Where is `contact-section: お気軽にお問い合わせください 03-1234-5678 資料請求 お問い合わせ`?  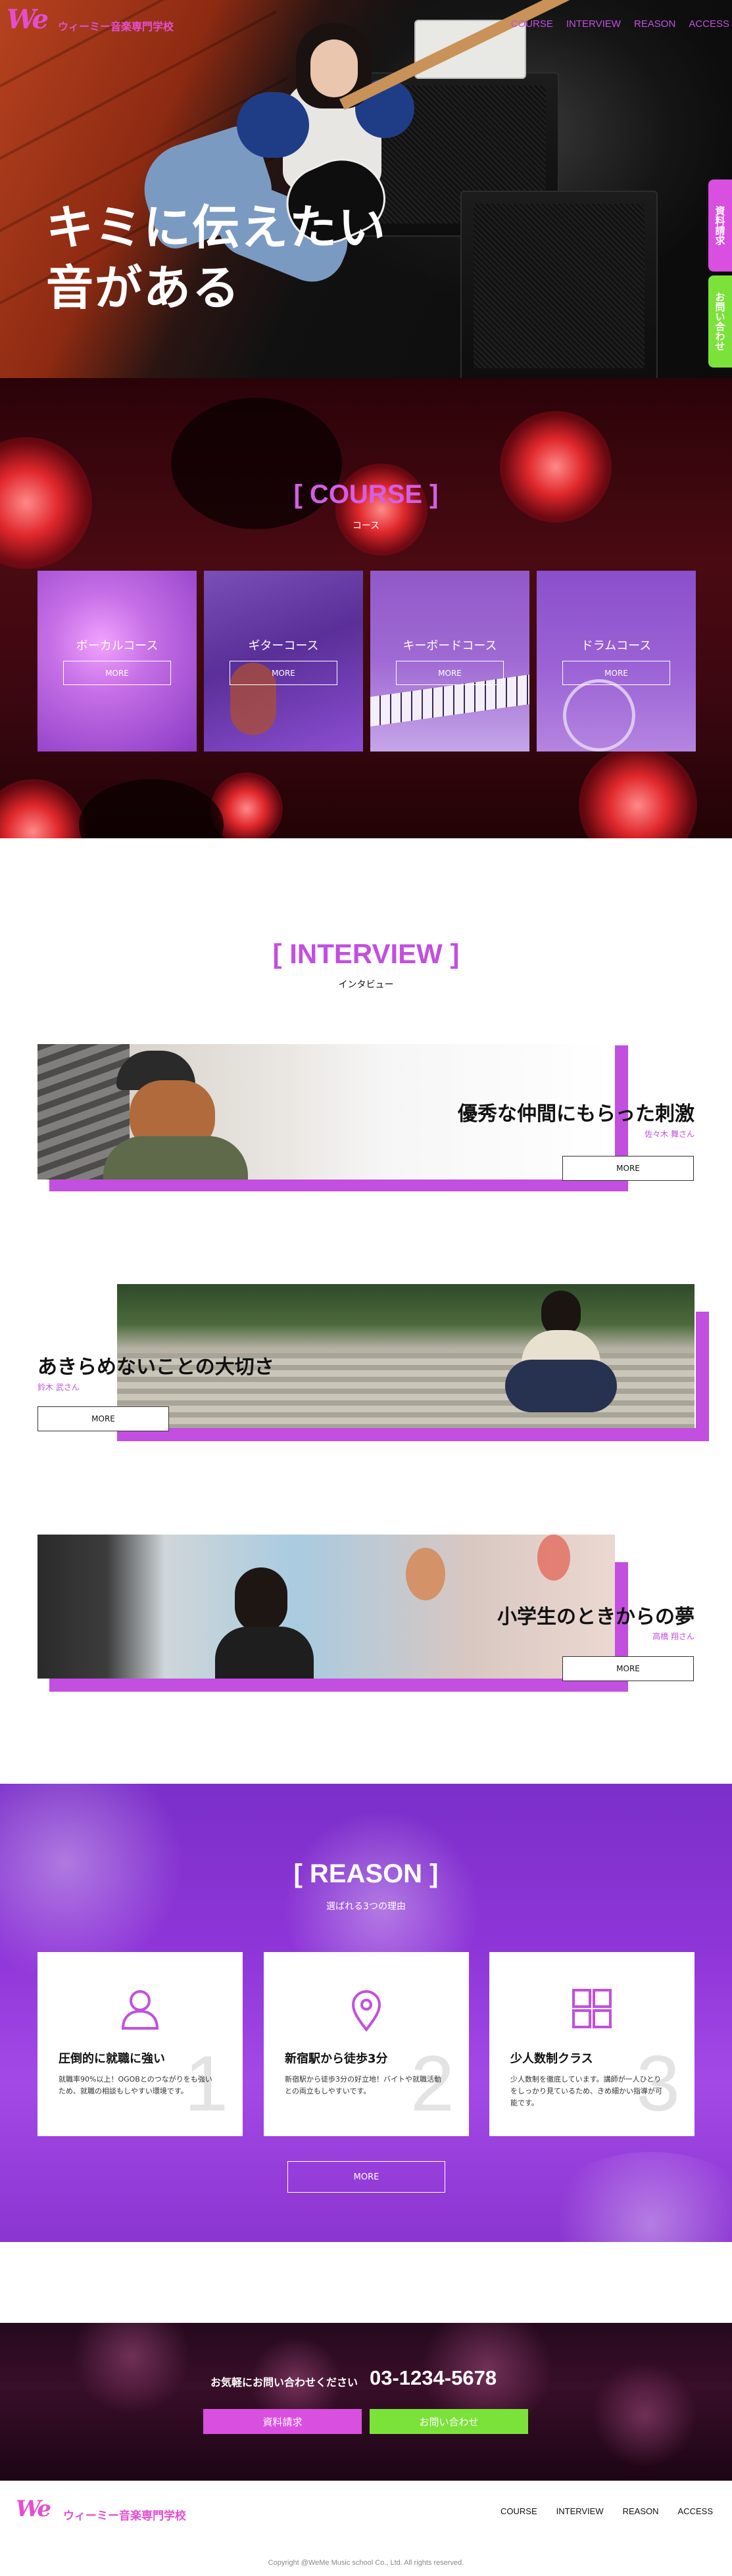
contact-section: お気軽にお問い合わせください 03-1234-5678 資料請求 お問い合わせ is located at coordinates (366, 2402).